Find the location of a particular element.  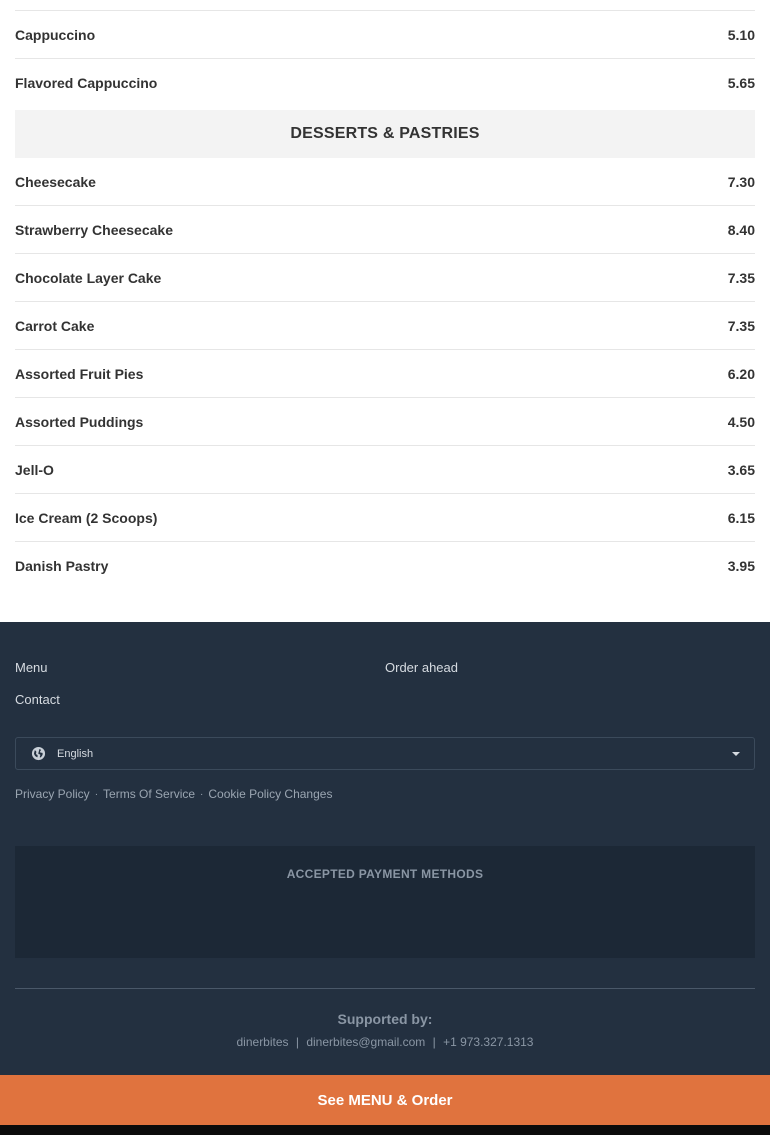

menu-item: Assorted Puddings 4.50 is located at coordinates (385, 422).